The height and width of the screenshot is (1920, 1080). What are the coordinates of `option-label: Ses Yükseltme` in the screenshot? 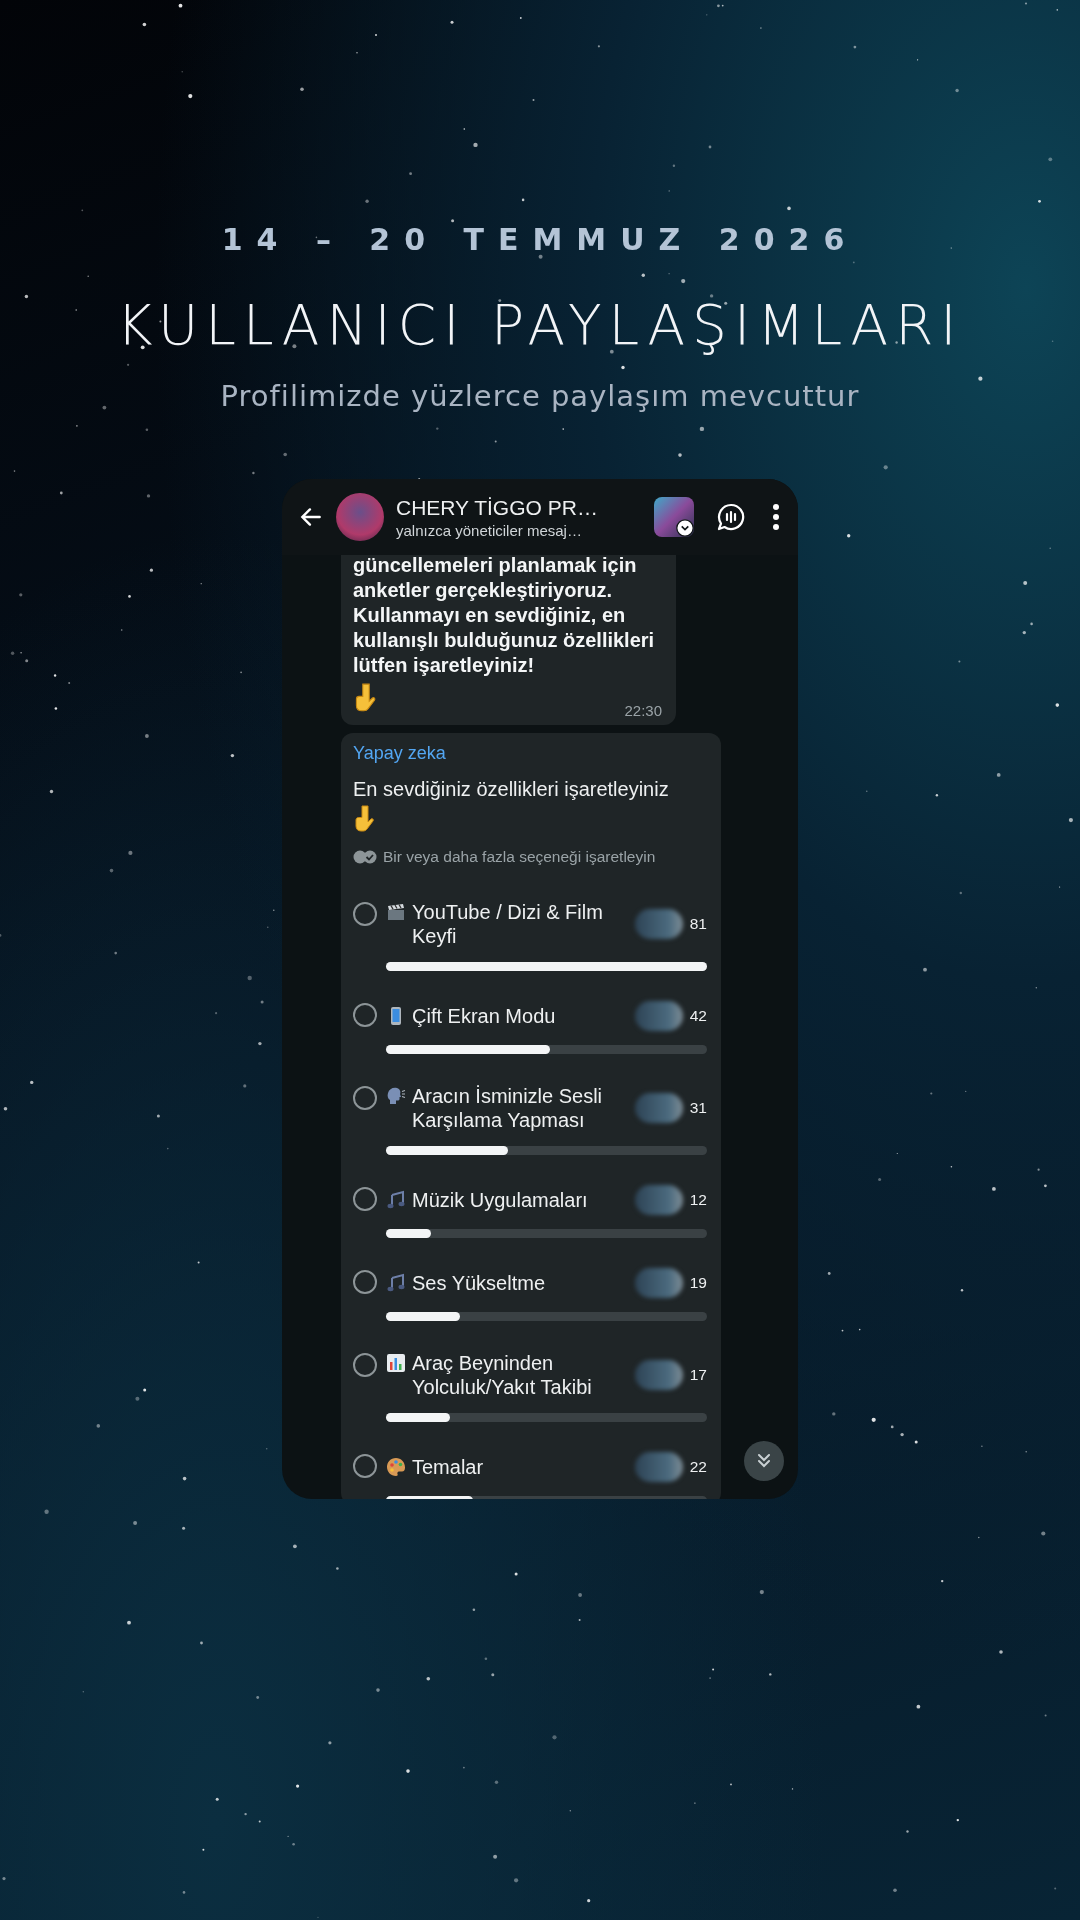 It's located at (479, 1283).